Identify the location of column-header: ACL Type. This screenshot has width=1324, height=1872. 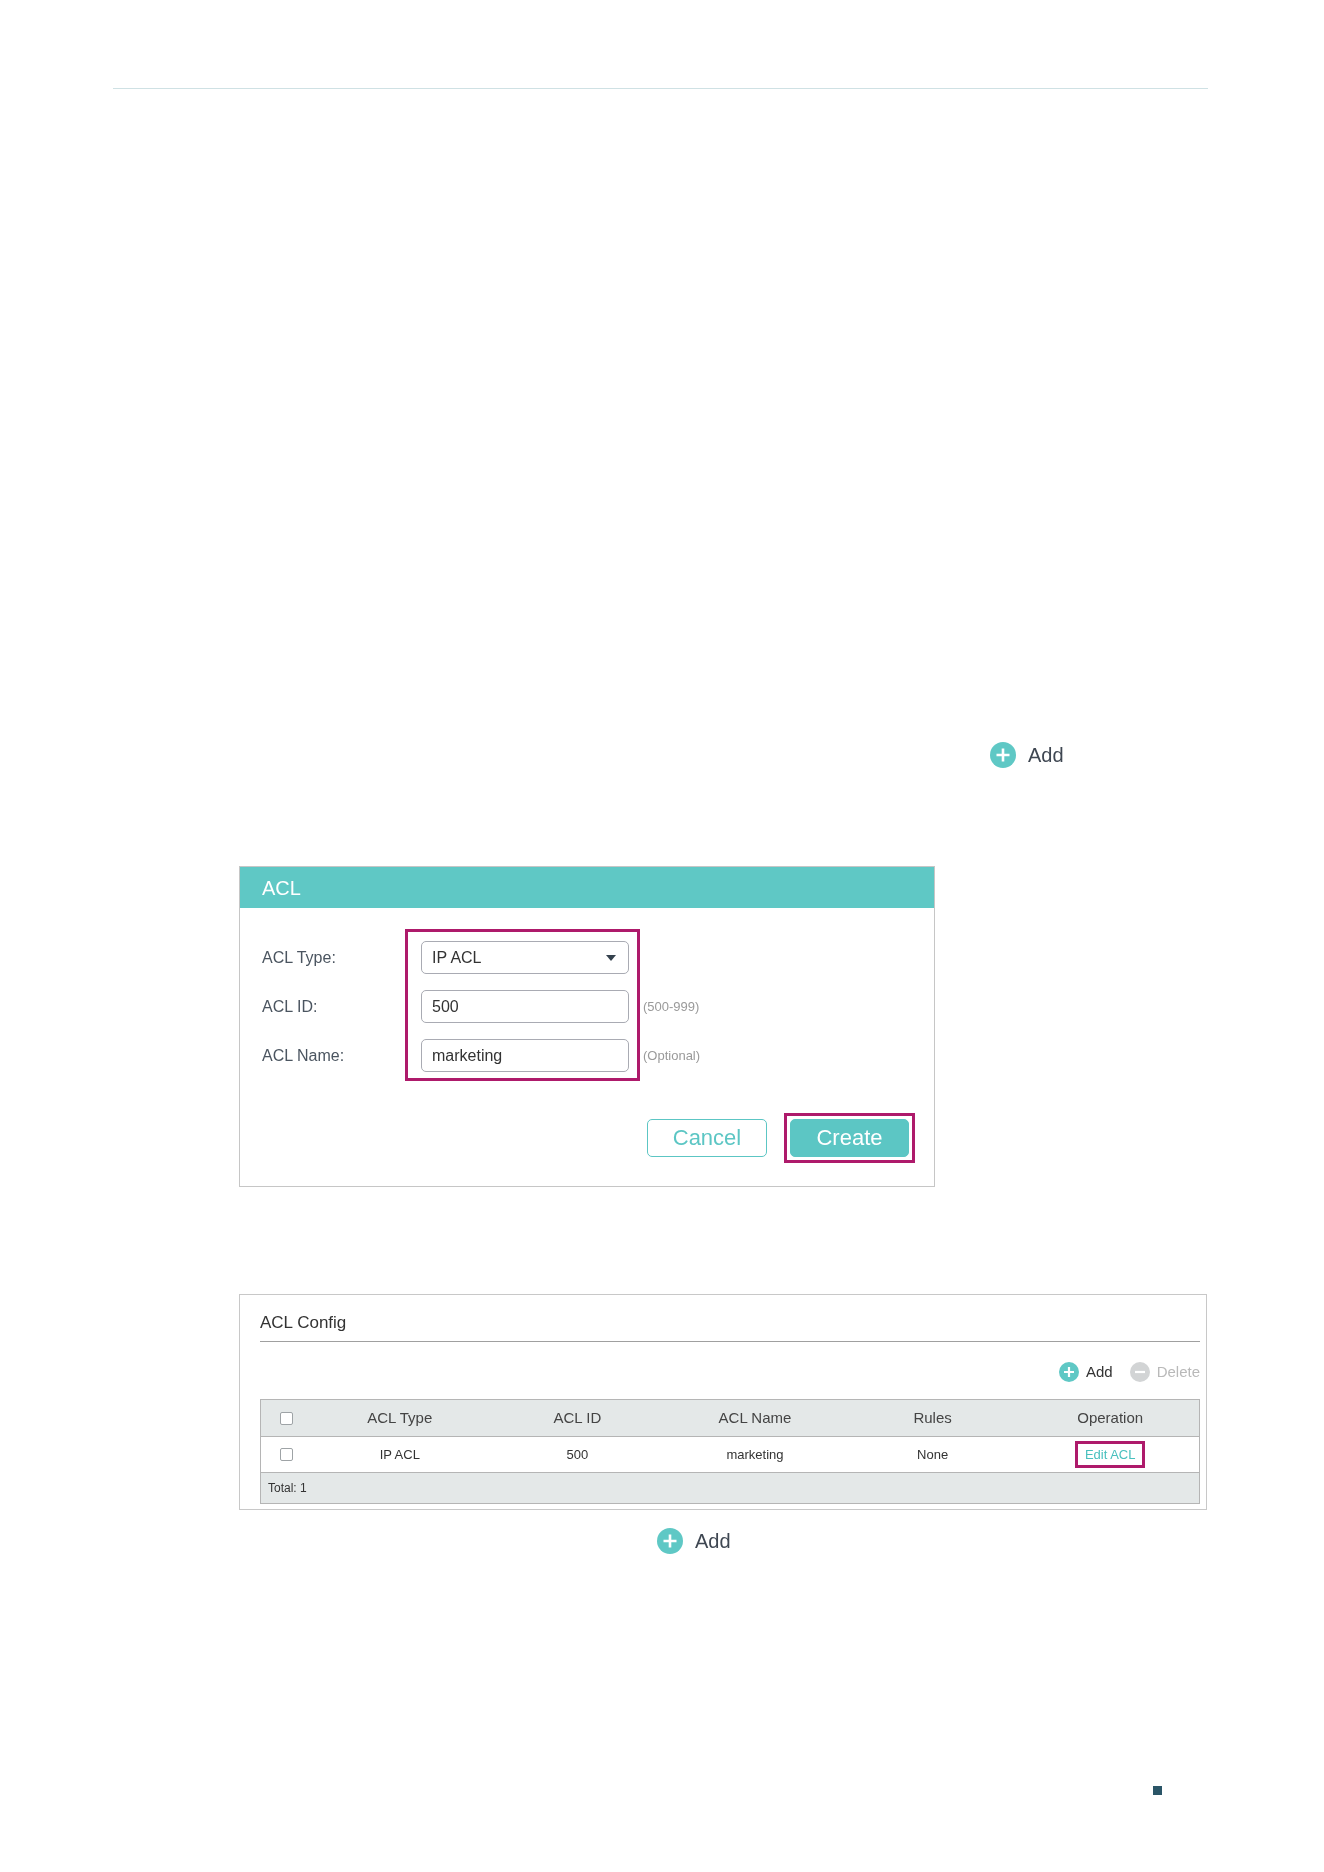
(400, 1418).